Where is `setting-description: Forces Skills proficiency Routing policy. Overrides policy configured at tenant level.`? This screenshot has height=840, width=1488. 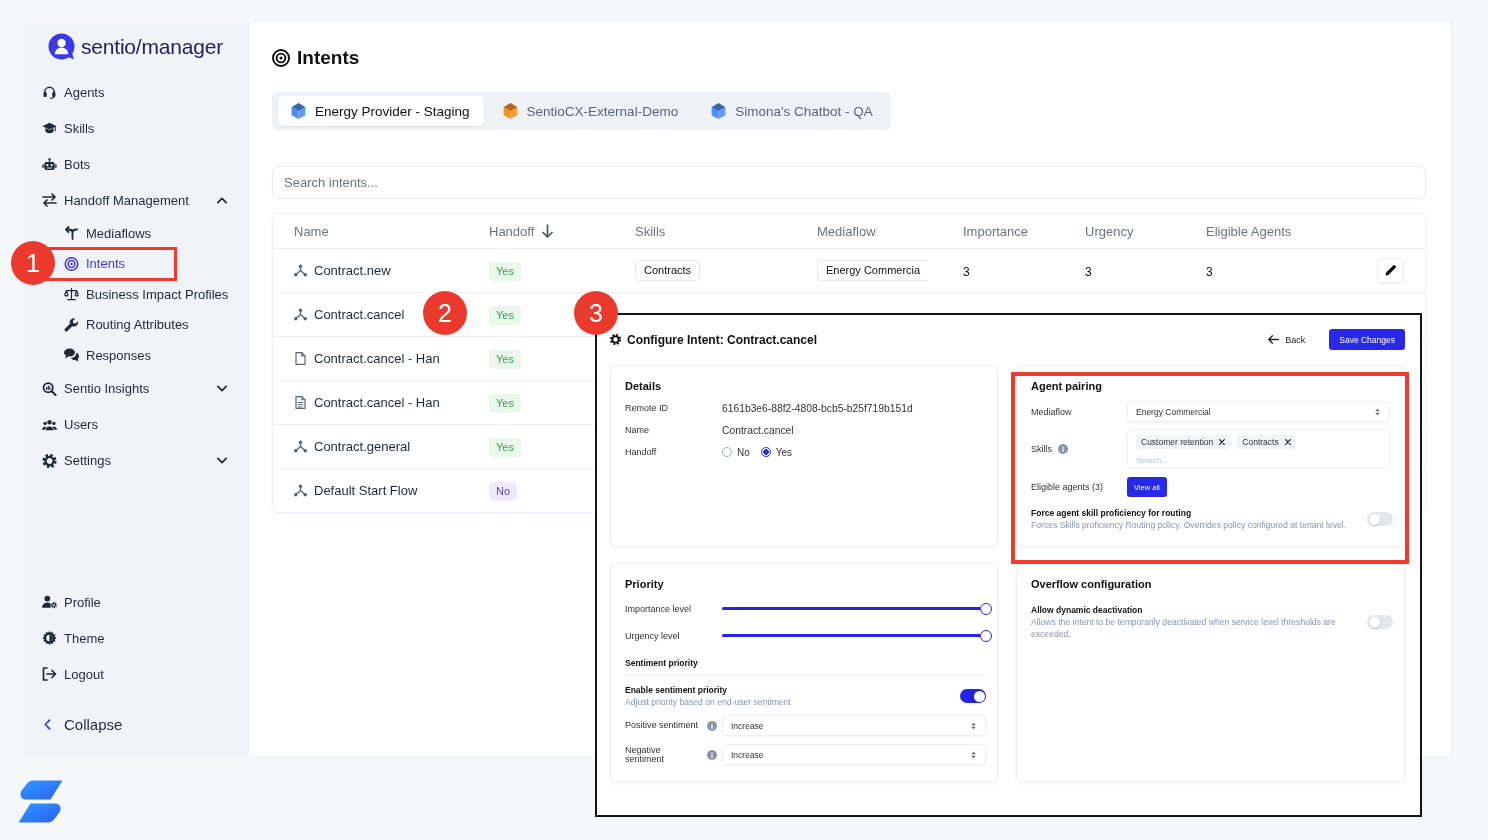
setting-description: Forces Skills proficiency Routing policy. Overrides policy configured at tenant level. is located at coordinates (1189, 525).